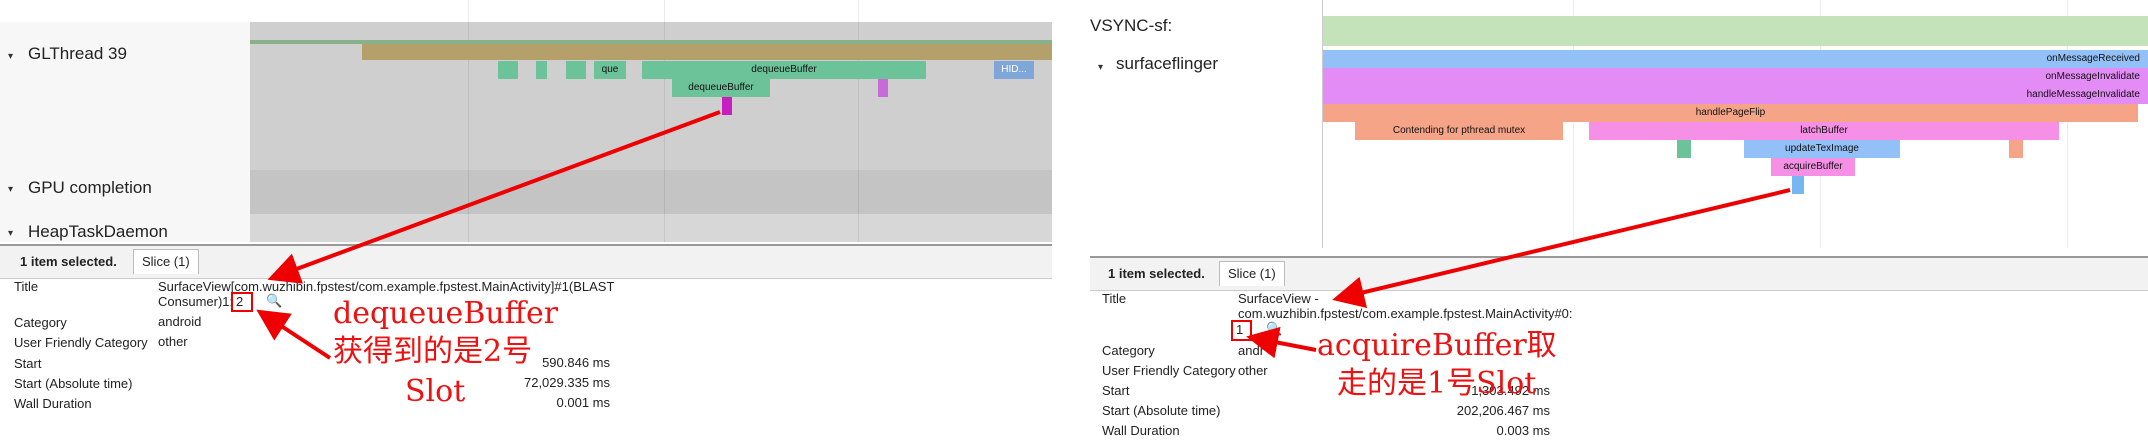 The image size is (2148, 445). Describe the element at coordinates (294, 334) in the screenshot. I see `arrow-left-annotation-to-slot` at that location.